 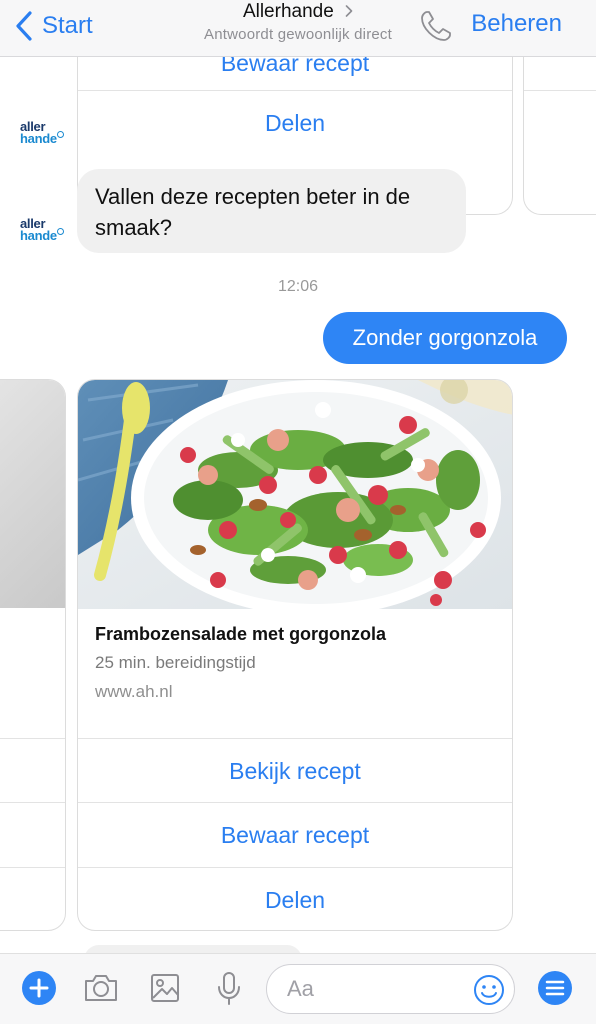 What do you see at coordinates (559, 136) in the screenshot?
I see `next-recipe-card-peek` at bounding box center [559, 136].